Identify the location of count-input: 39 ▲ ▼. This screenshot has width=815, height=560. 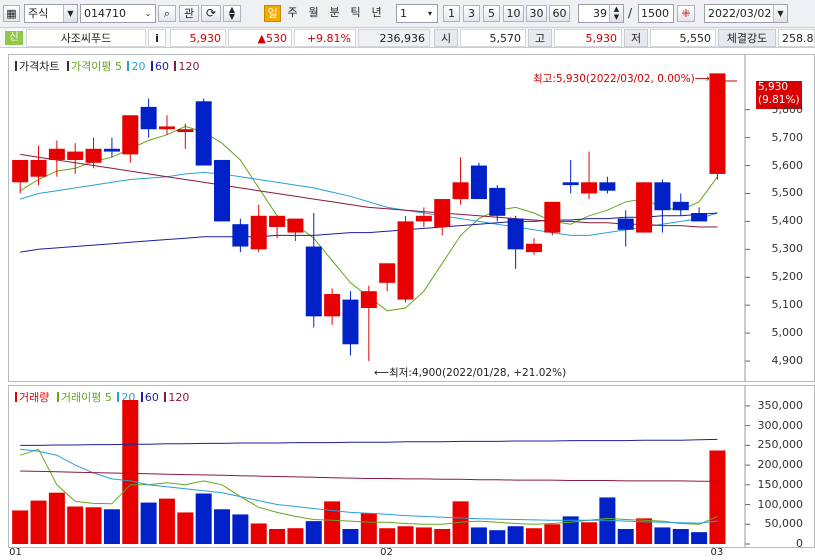
(601, 13).